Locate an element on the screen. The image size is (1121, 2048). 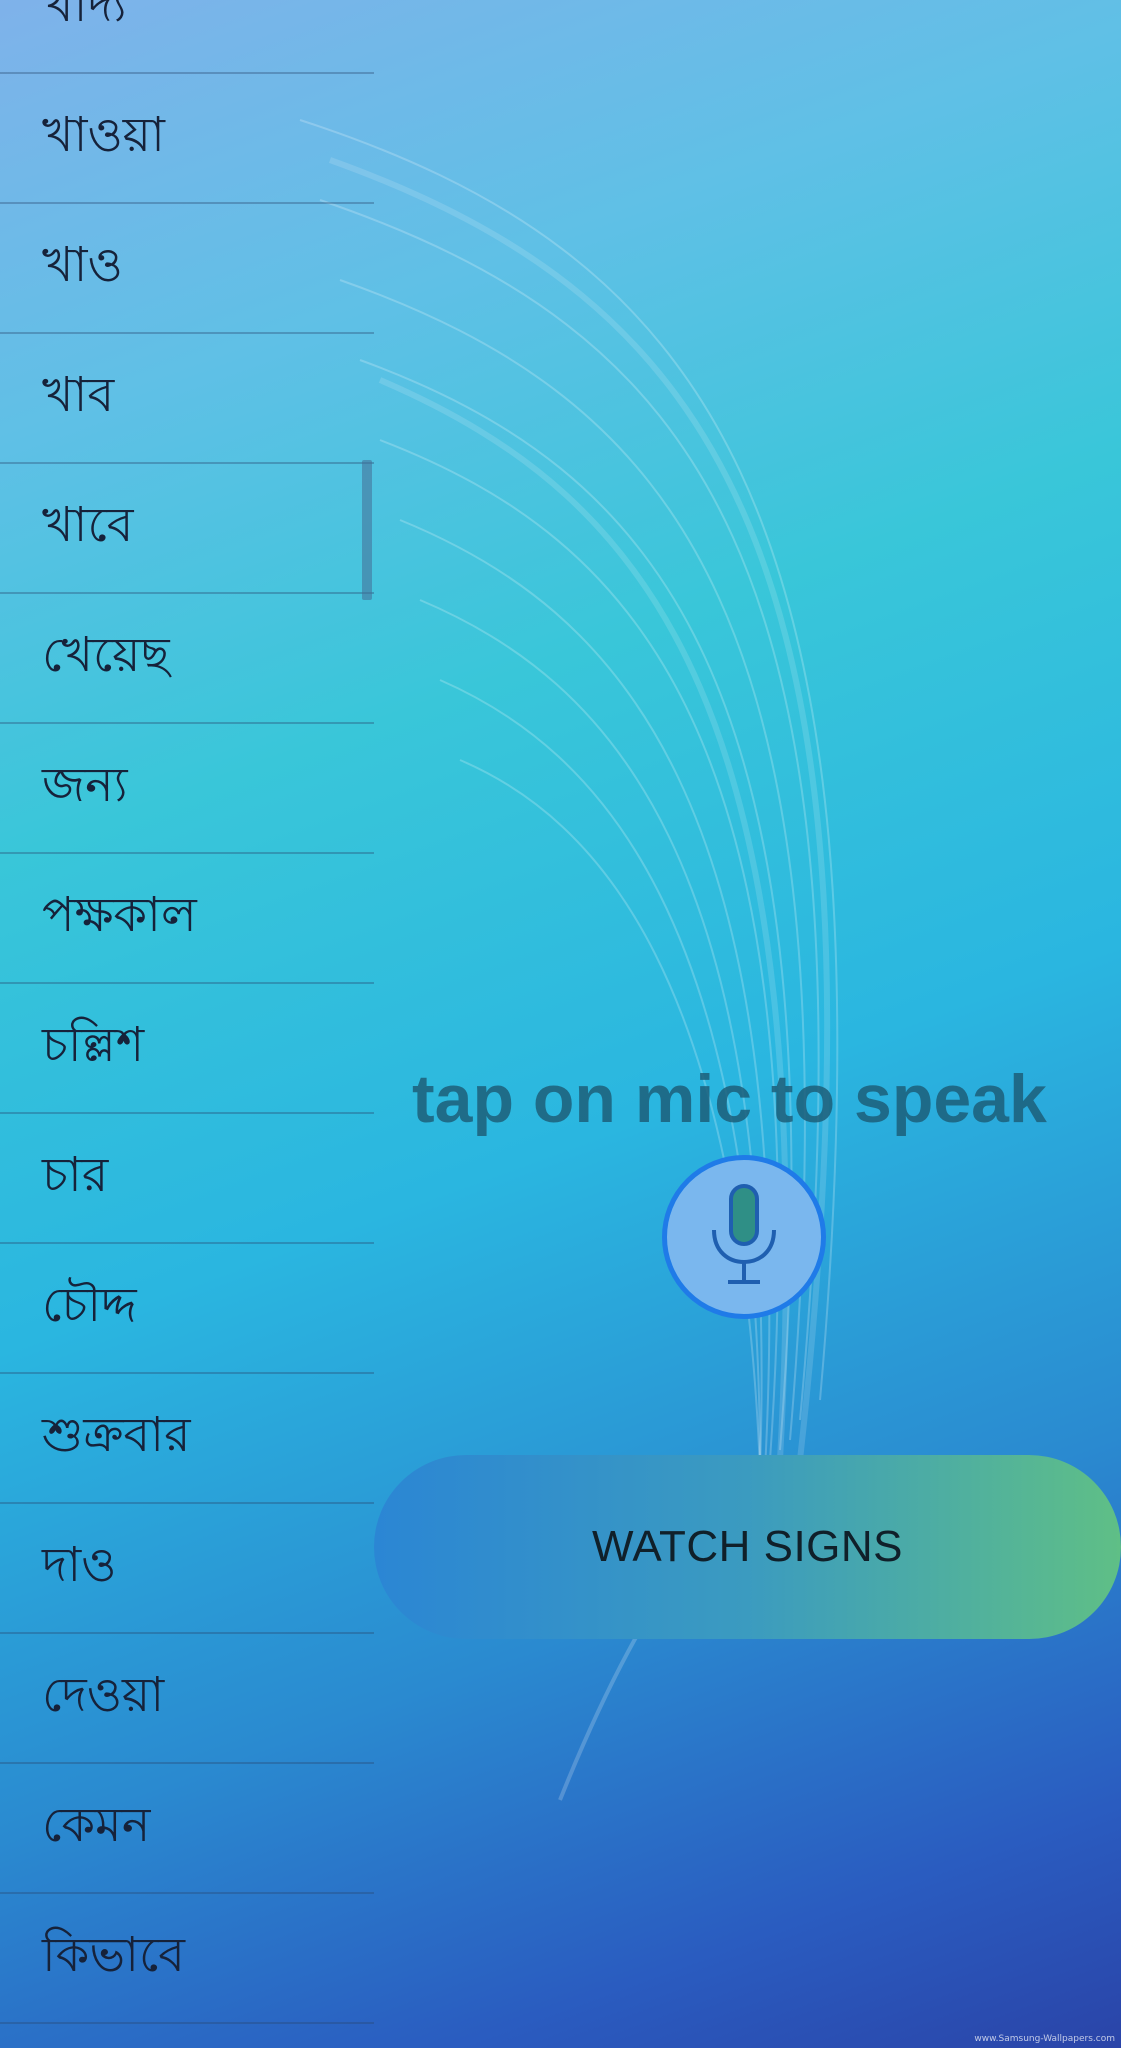
wallpaper-watermark: www.Samsung-Wallpapers.com is located at coordinates (1044, 2039).